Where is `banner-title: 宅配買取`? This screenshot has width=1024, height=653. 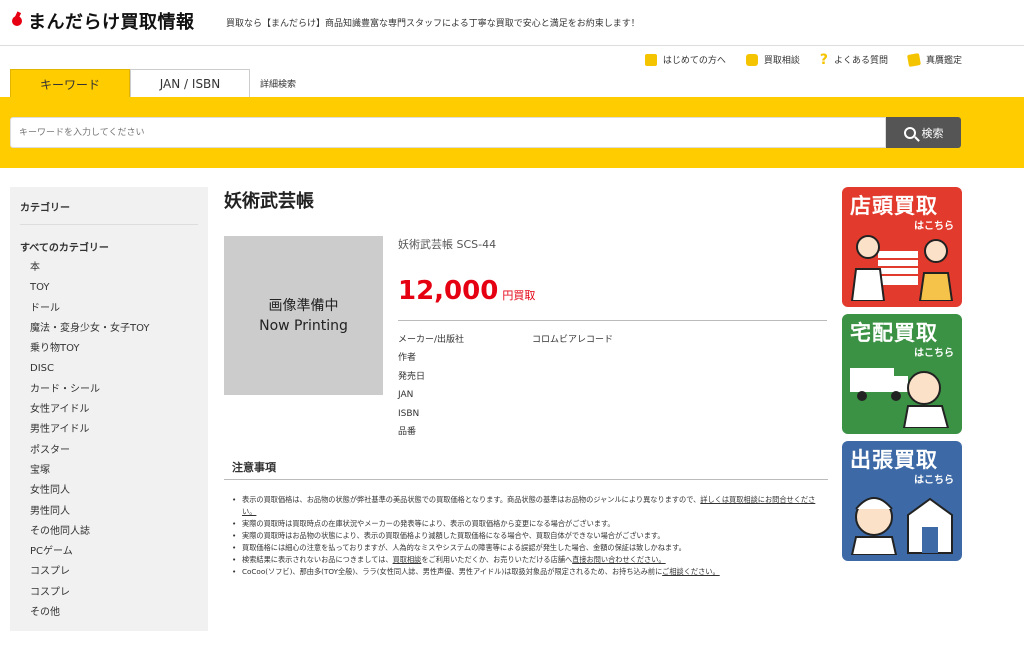 banner-title: 宅配買取 is located at coordinates (894, 333).